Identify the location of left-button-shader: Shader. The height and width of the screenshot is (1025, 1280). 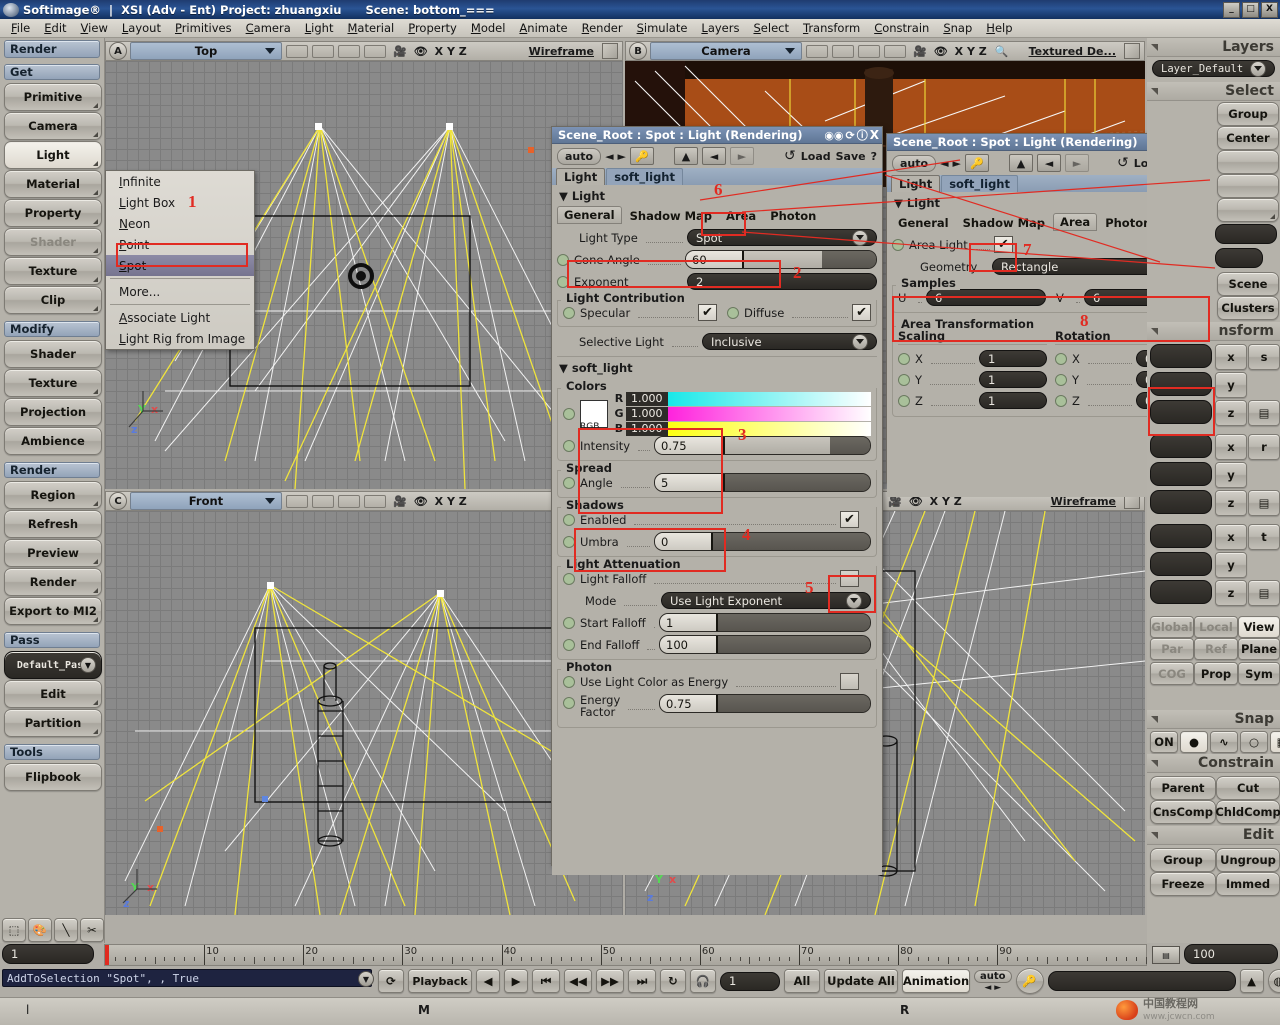
(53, 242).